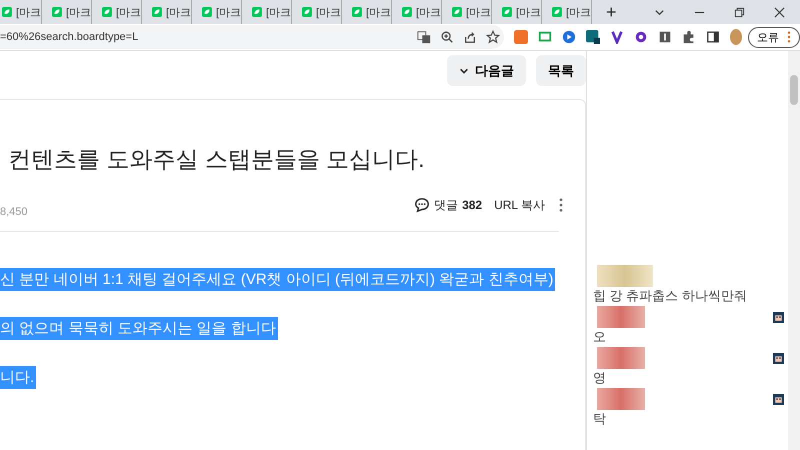 This screenshot has width=800, height=450. I want to click on share-icon, so click(470, 37).